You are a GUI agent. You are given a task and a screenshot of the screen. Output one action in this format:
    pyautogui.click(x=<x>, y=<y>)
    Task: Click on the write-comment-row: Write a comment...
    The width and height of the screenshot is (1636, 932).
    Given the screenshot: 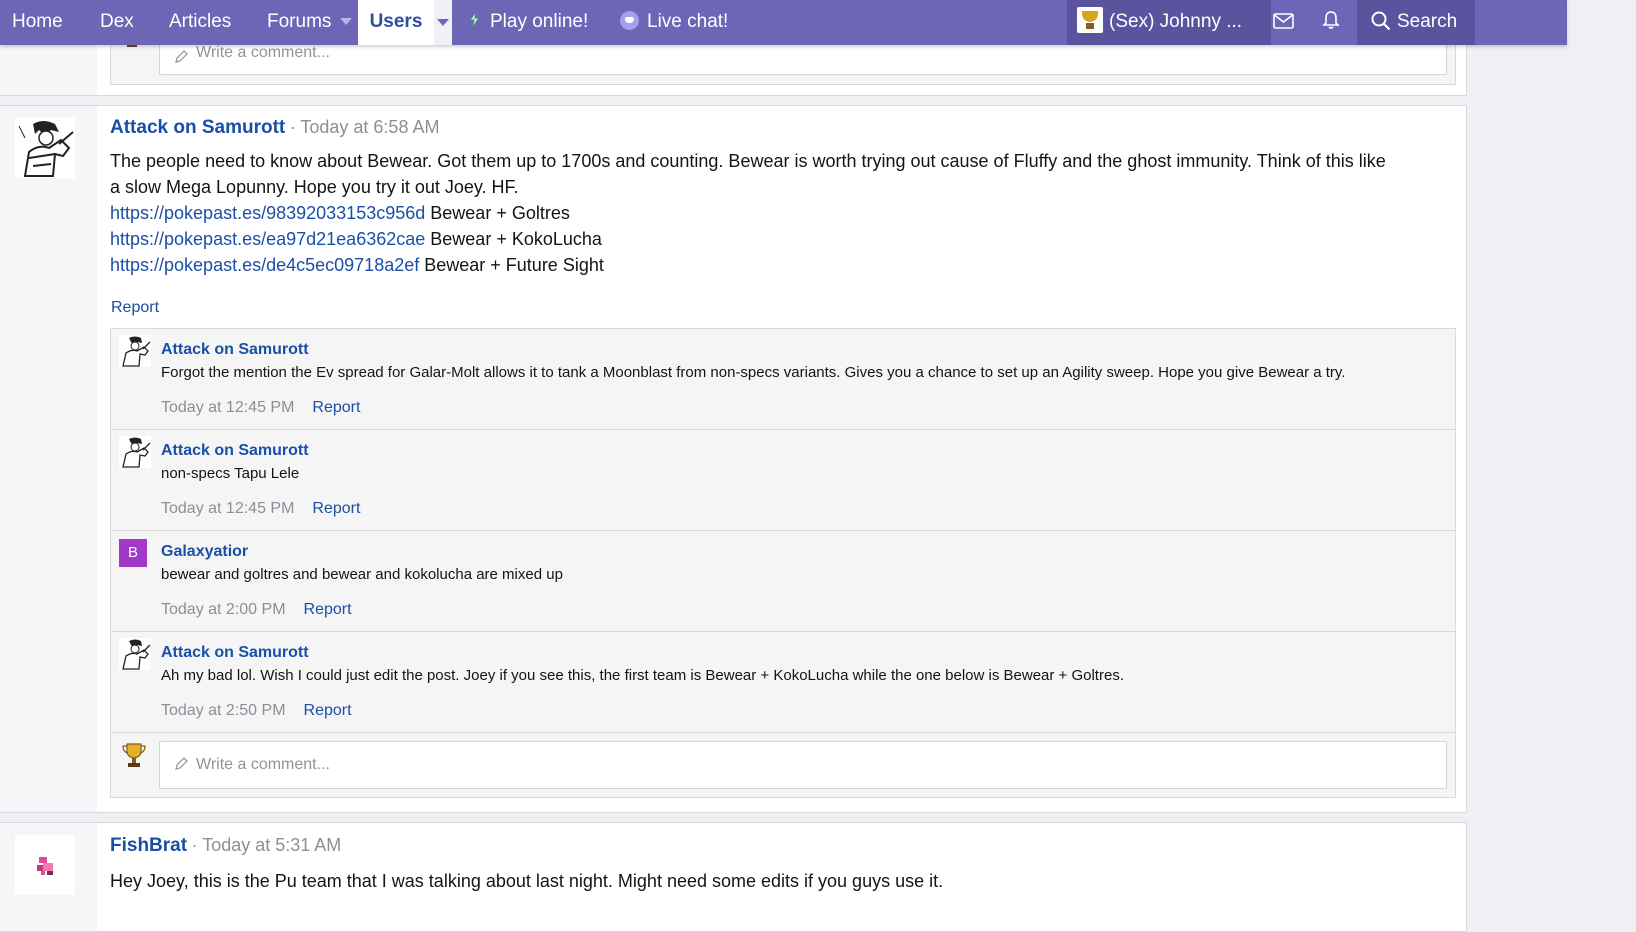 What is the action you would take?
    pyautogui.click(x=783, y=765)
    